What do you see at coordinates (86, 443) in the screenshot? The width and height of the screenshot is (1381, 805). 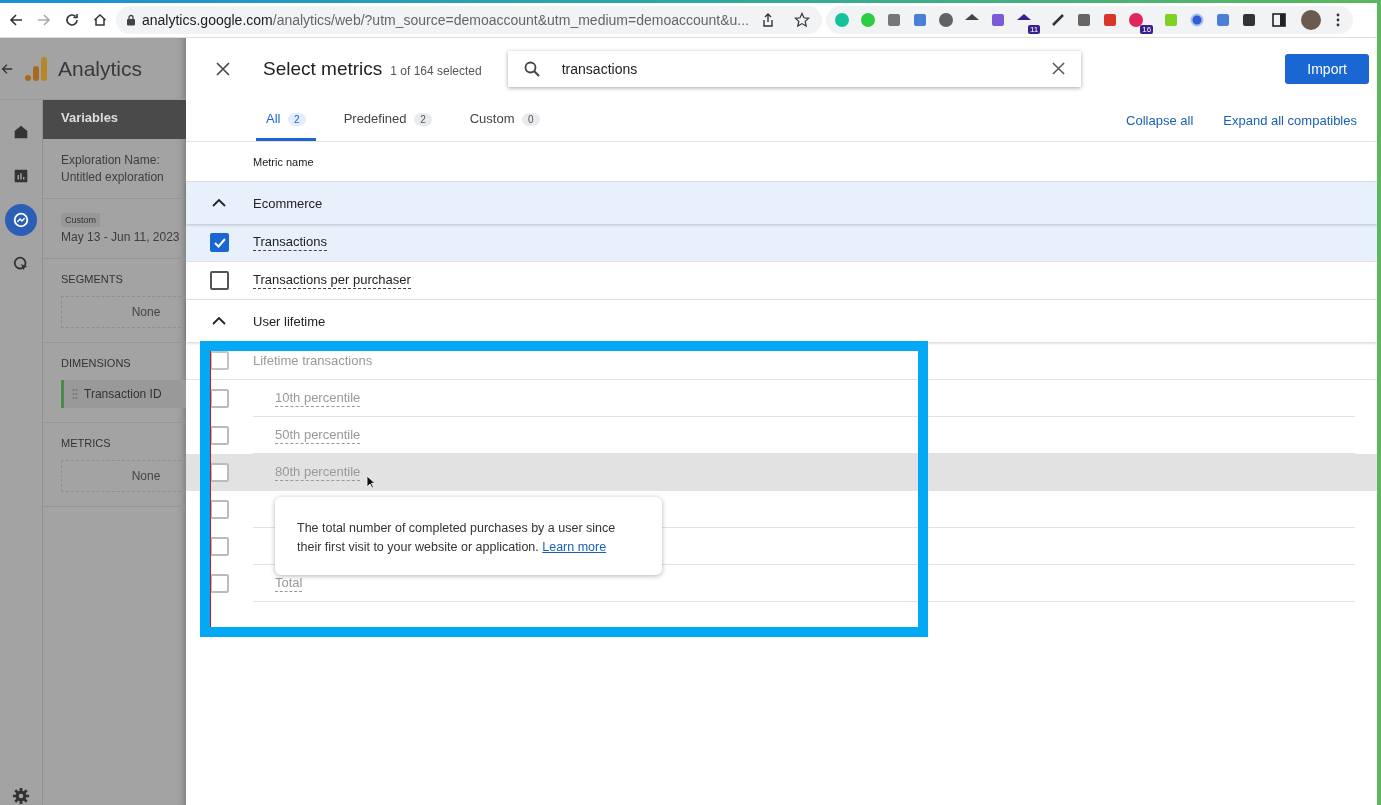 I see `section-title: METRICS` at bounding box center [86, 443].